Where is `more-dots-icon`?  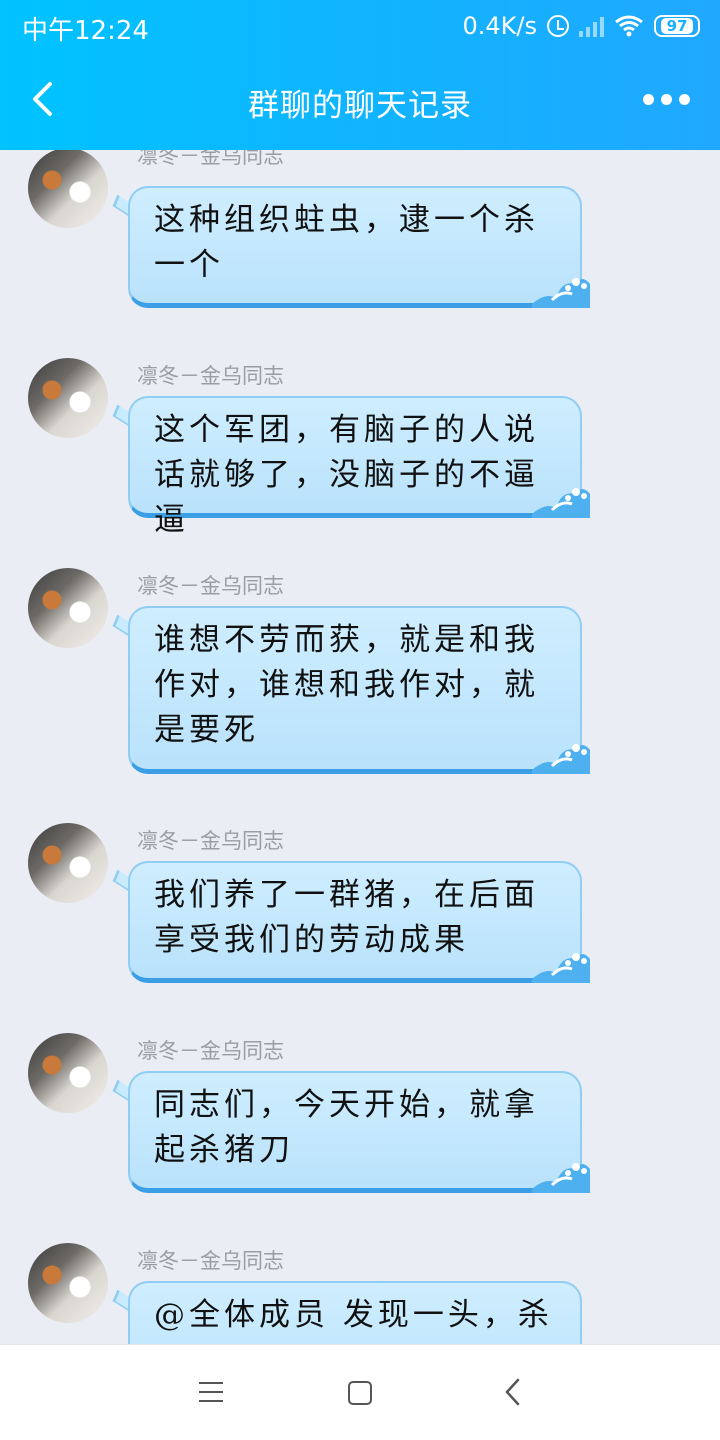 more-dots-icon is located at coordinates (666, 99).